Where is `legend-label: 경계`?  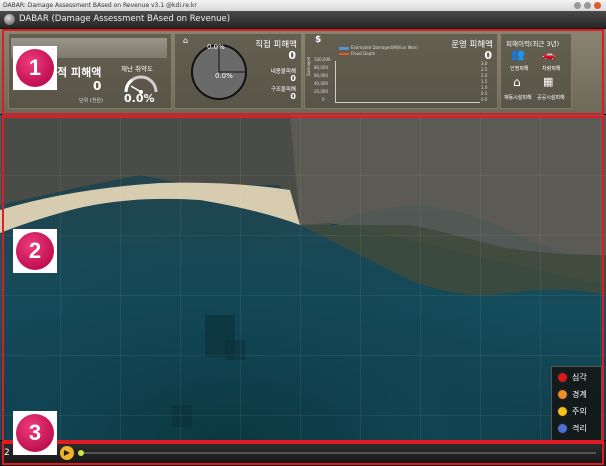
legend-label: 경계 is located at coordinates (579, 394).